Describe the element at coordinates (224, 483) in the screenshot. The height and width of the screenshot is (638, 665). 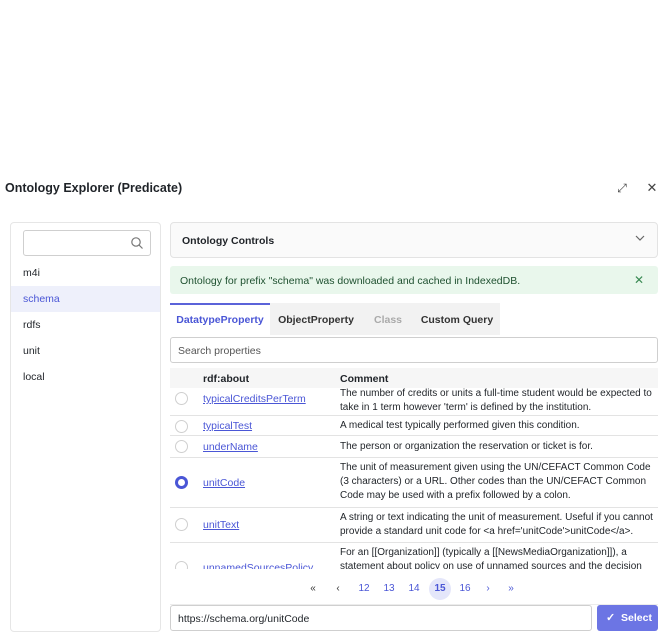
I see `property-link: unitCode` at that location.